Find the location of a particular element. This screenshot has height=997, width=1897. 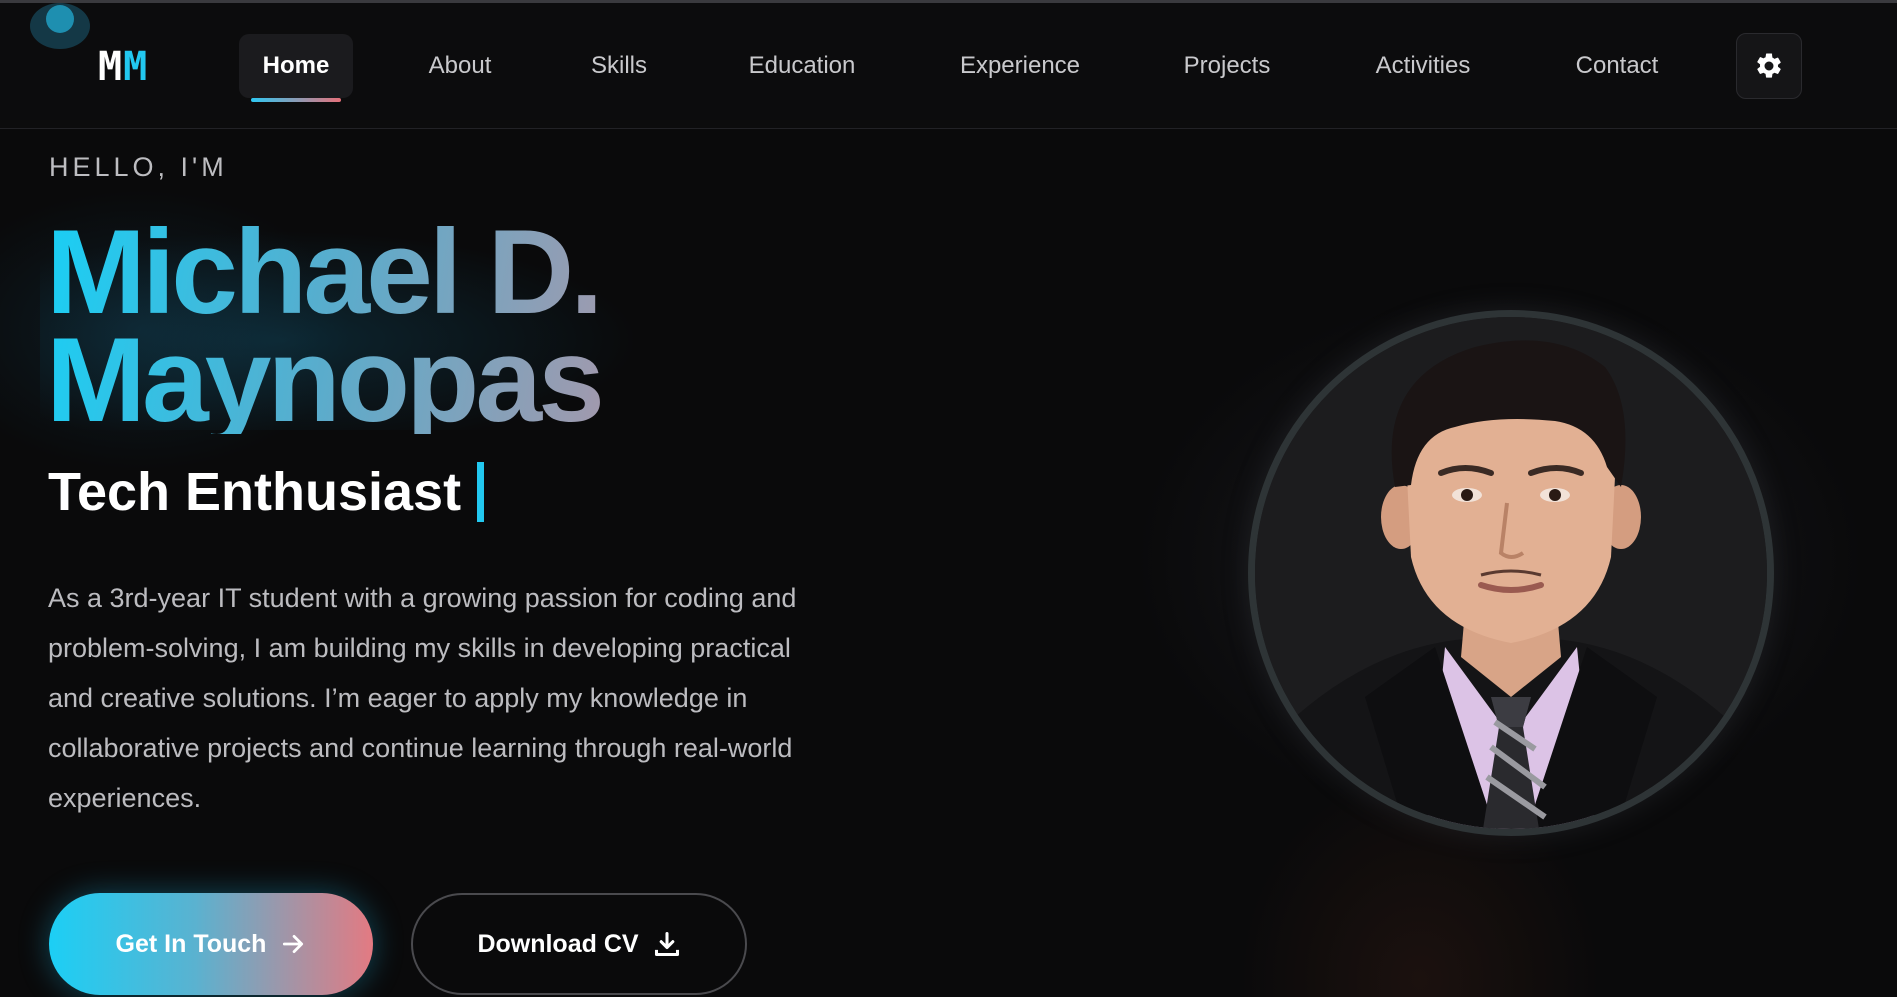

nav-item-home: Home is located at coordinates (296, 68).